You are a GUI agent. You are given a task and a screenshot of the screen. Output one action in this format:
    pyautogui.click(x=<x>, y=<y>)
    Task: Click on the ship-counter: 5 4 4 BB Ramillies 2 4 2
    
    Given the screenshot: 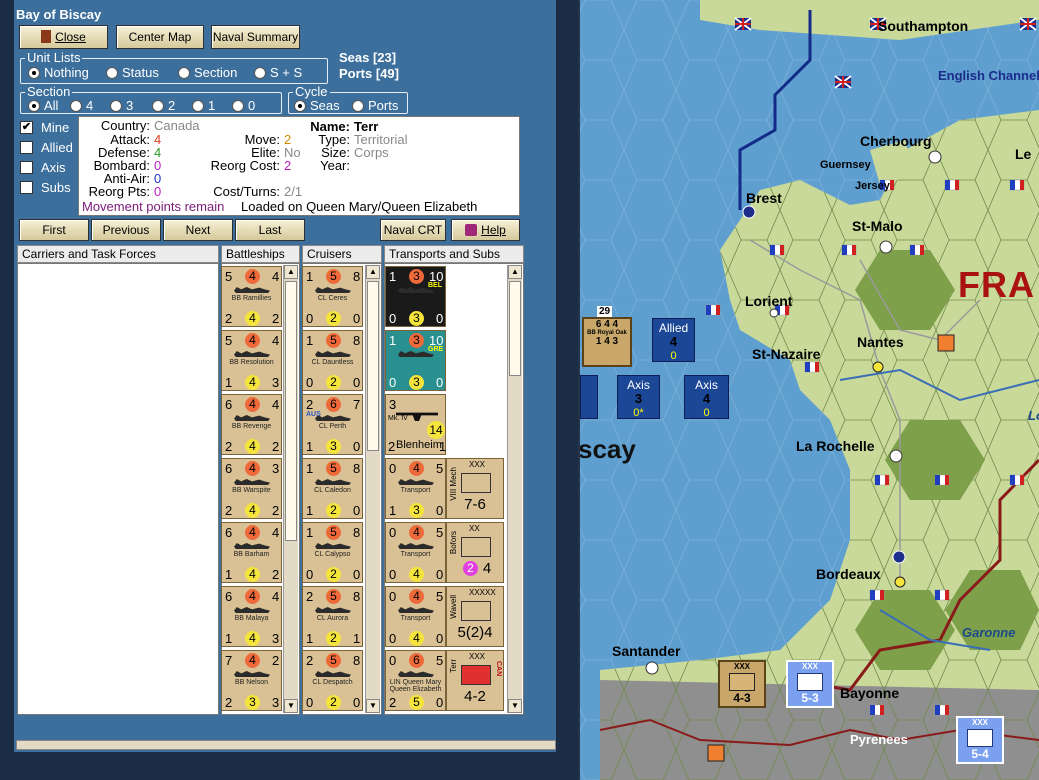 What is the action you would take?
    pyautogui.click(x=251, y=296)
    